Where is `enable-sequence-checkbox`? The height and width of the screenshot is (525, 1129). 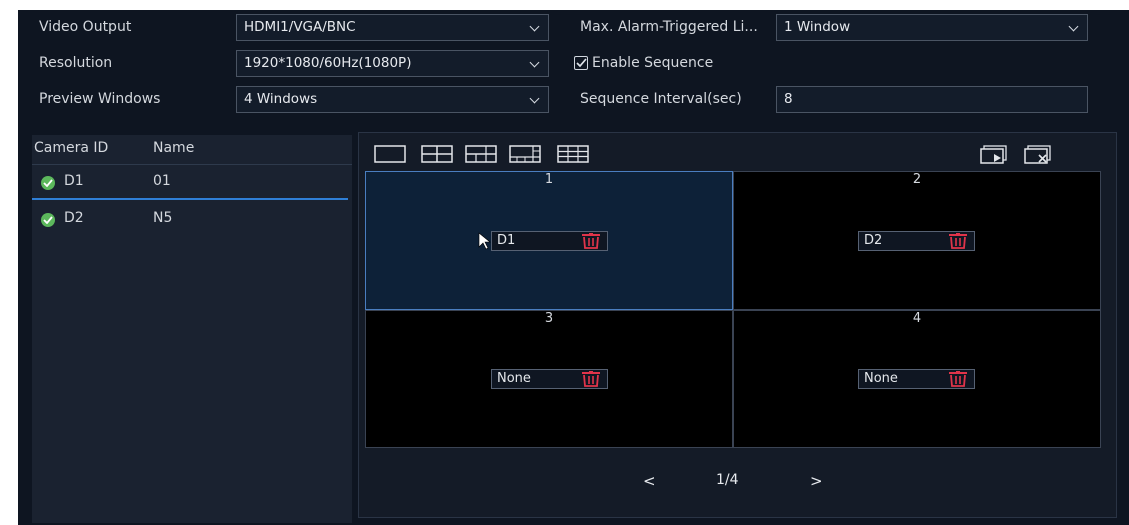
enable-sequence-checkbox is located at coordinates (581, 63).